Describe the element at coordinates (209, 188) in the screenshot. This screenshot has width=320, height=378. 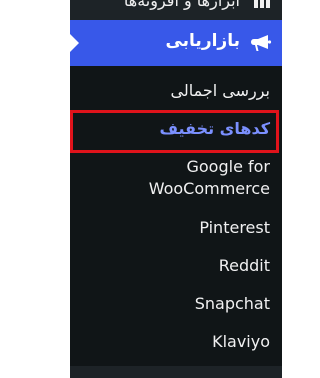
I see `submenu-item-label-line2: WooCommerce` at that location.